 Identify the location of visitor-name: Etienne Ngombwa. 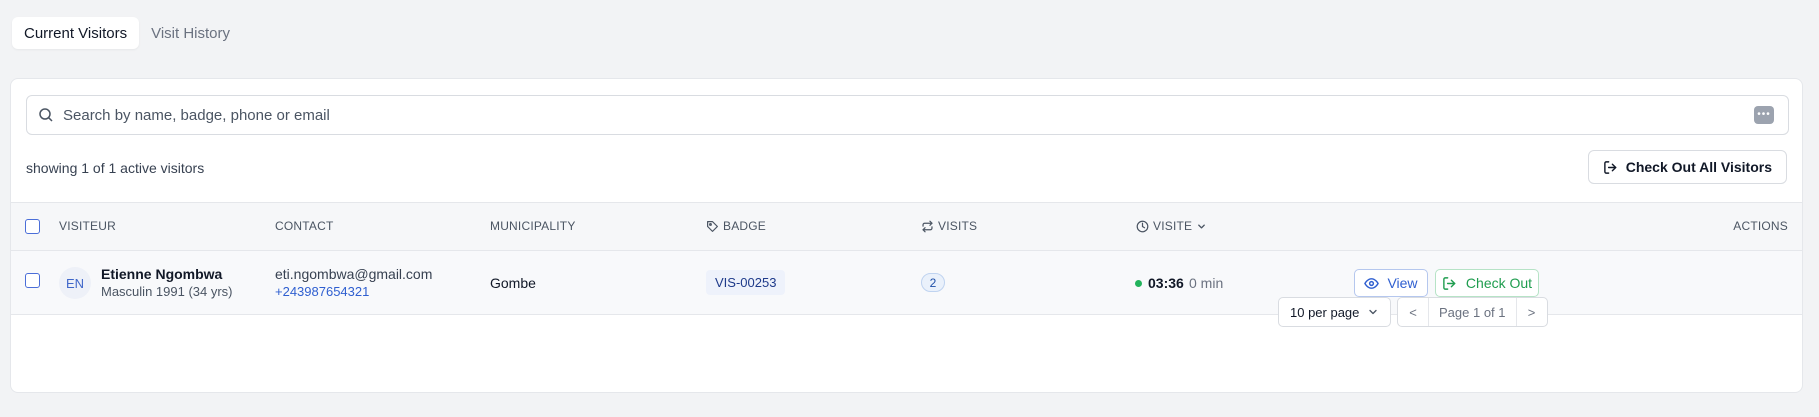
(162, 274).